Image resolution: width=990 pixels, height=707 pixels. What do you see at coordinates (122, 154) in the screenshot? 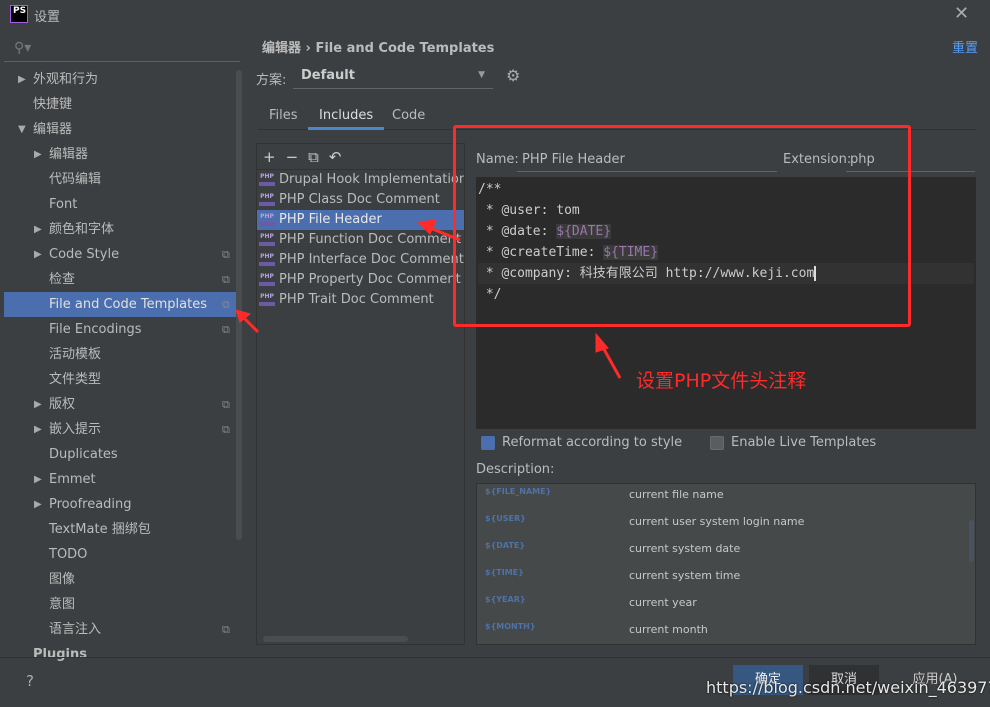
I see `sidebar-item: ▶ 编辑器` at bounding box center [122, 154].